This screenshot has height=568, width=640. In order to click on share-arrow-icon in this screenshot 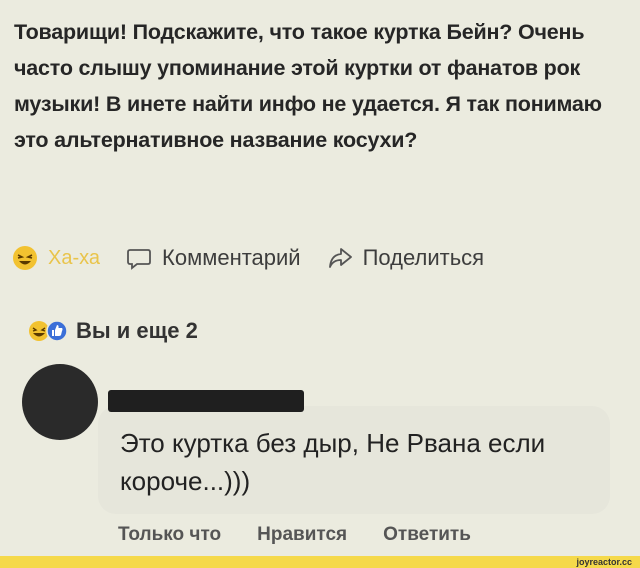, I will do `click(340, 258)`.